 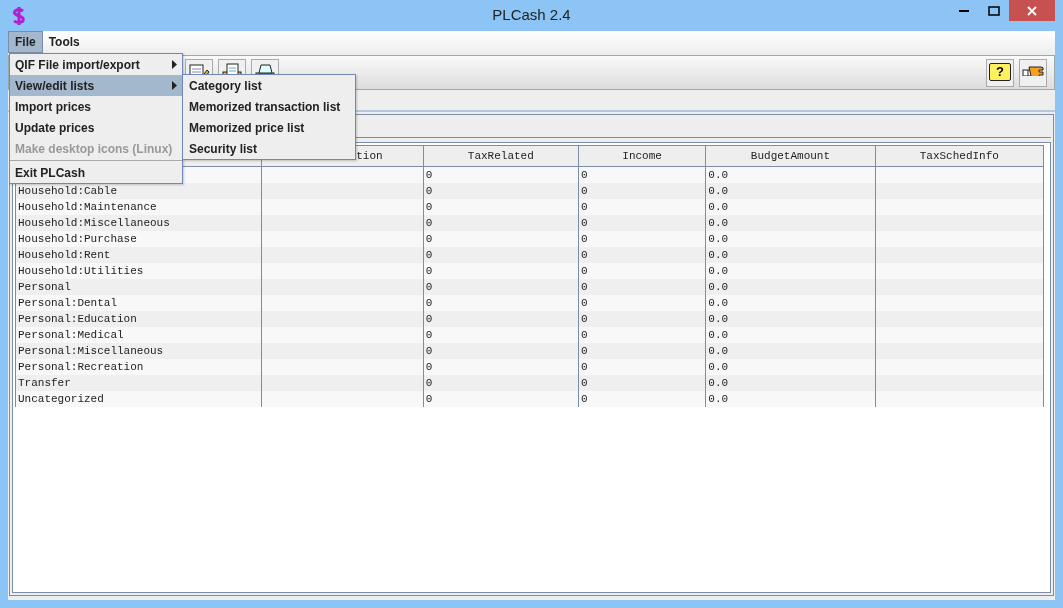 I want to click on table-cell: Household:Miscellaneous, so click(x=94, y=223).